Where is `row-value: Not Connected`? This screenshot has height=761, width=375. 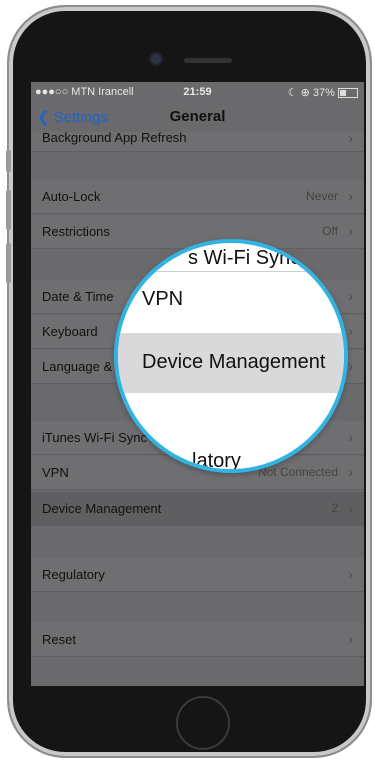
row-value: Not Connected is located at coordinates (297, 472).